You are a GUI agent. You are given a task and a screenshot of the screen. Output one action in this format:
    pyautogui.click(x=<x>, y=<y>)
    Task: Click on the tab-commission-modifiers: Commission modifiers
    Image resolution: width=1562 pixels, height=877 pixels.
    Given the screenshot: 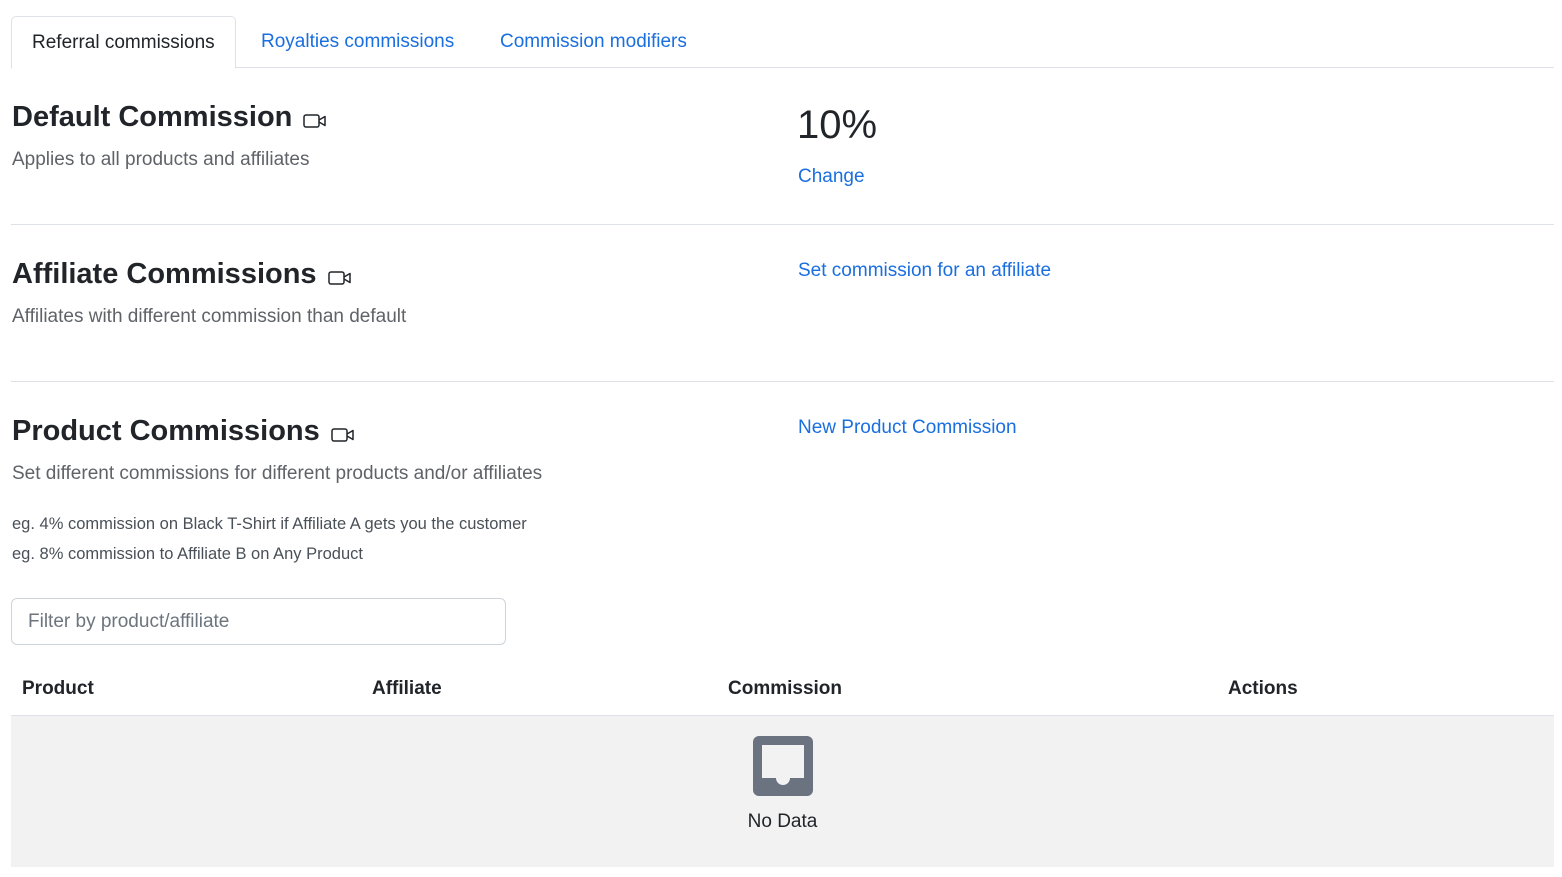 What is the action you would take?
    pyautogui.click(x=593, y=42)
    